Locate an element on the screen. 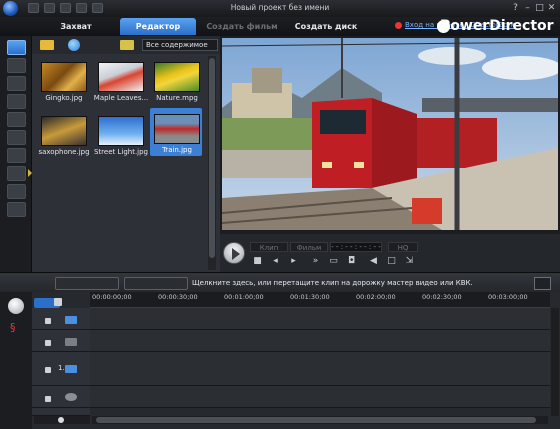  room-rail is located at coordinates (16, 154).